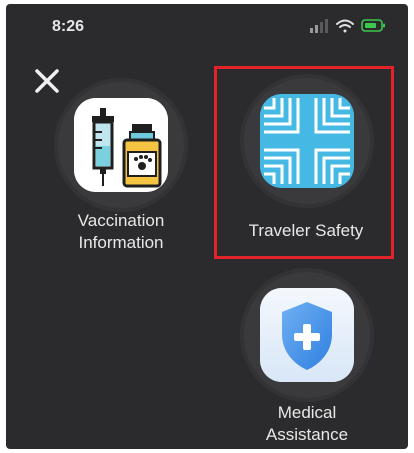 The width and height of the screenshot is (414, 453). I want to click on close-icon, so click(47, 81).